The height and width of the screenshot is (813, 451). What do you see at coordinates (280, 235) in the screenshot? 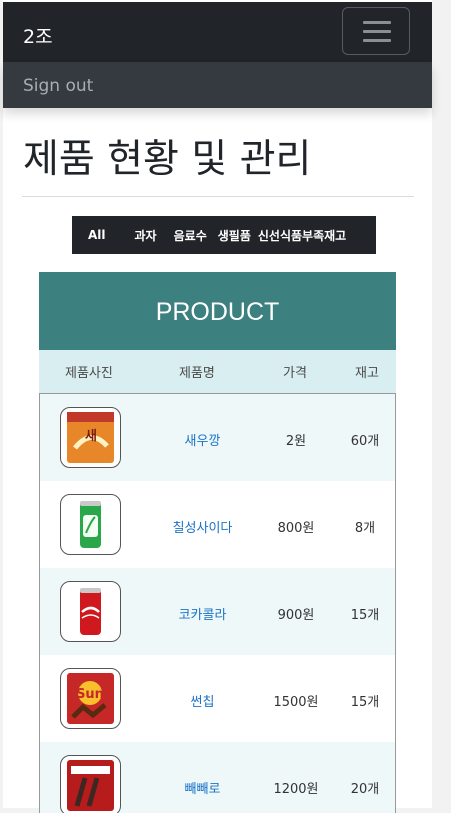
I see `category-fresh-food: 신선식품` at bounding box center [280, 235].